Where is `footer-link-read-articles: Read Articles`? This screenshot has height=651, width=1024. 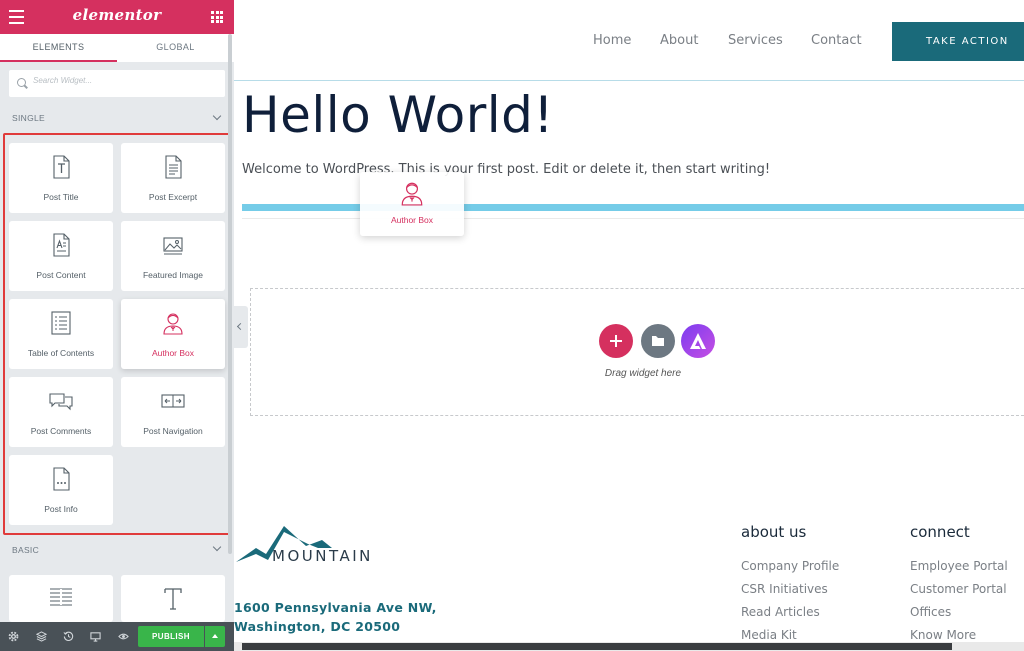
footer-link-read-articles: Read Articles is located at coordinates (780, 612).